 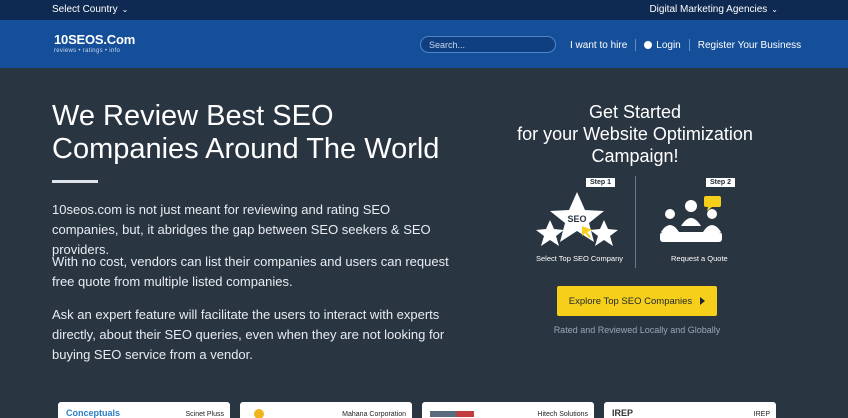 What do you see at coordinates (703, 300) in the screenshot?
I see `play-arrow-icon` at bounding box center [703, 300].